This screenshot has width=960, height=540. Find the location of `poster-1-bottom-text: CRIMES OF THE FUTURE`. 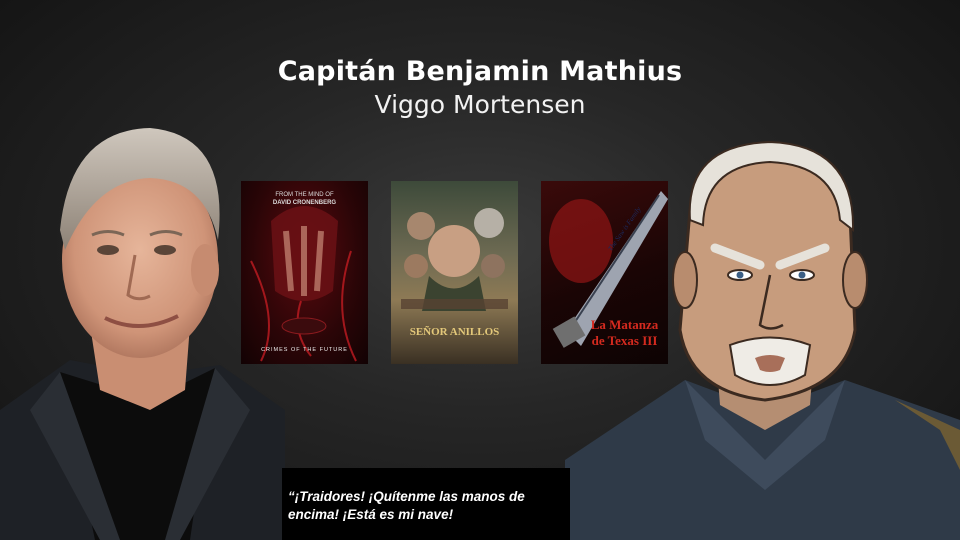

poster-1-bottom-text: CRIMES OF THE FUTURE is located at coordinates (304, 350).